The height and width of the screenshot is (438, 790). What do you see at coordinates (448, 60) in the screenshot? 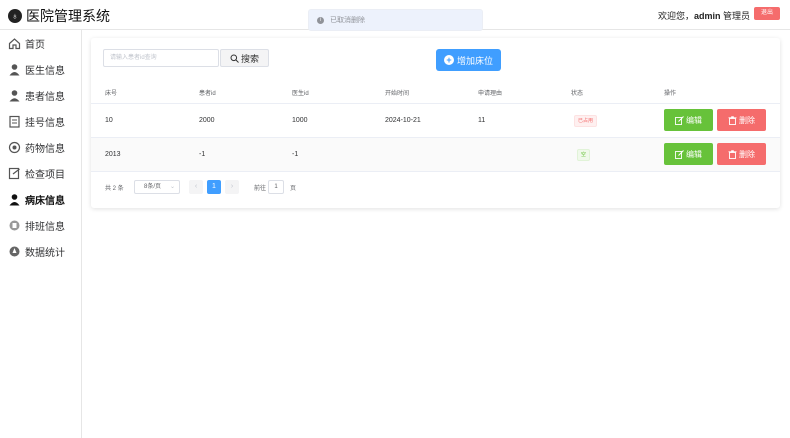
I see `plus-icon: +` at bounding box center [448, 60].